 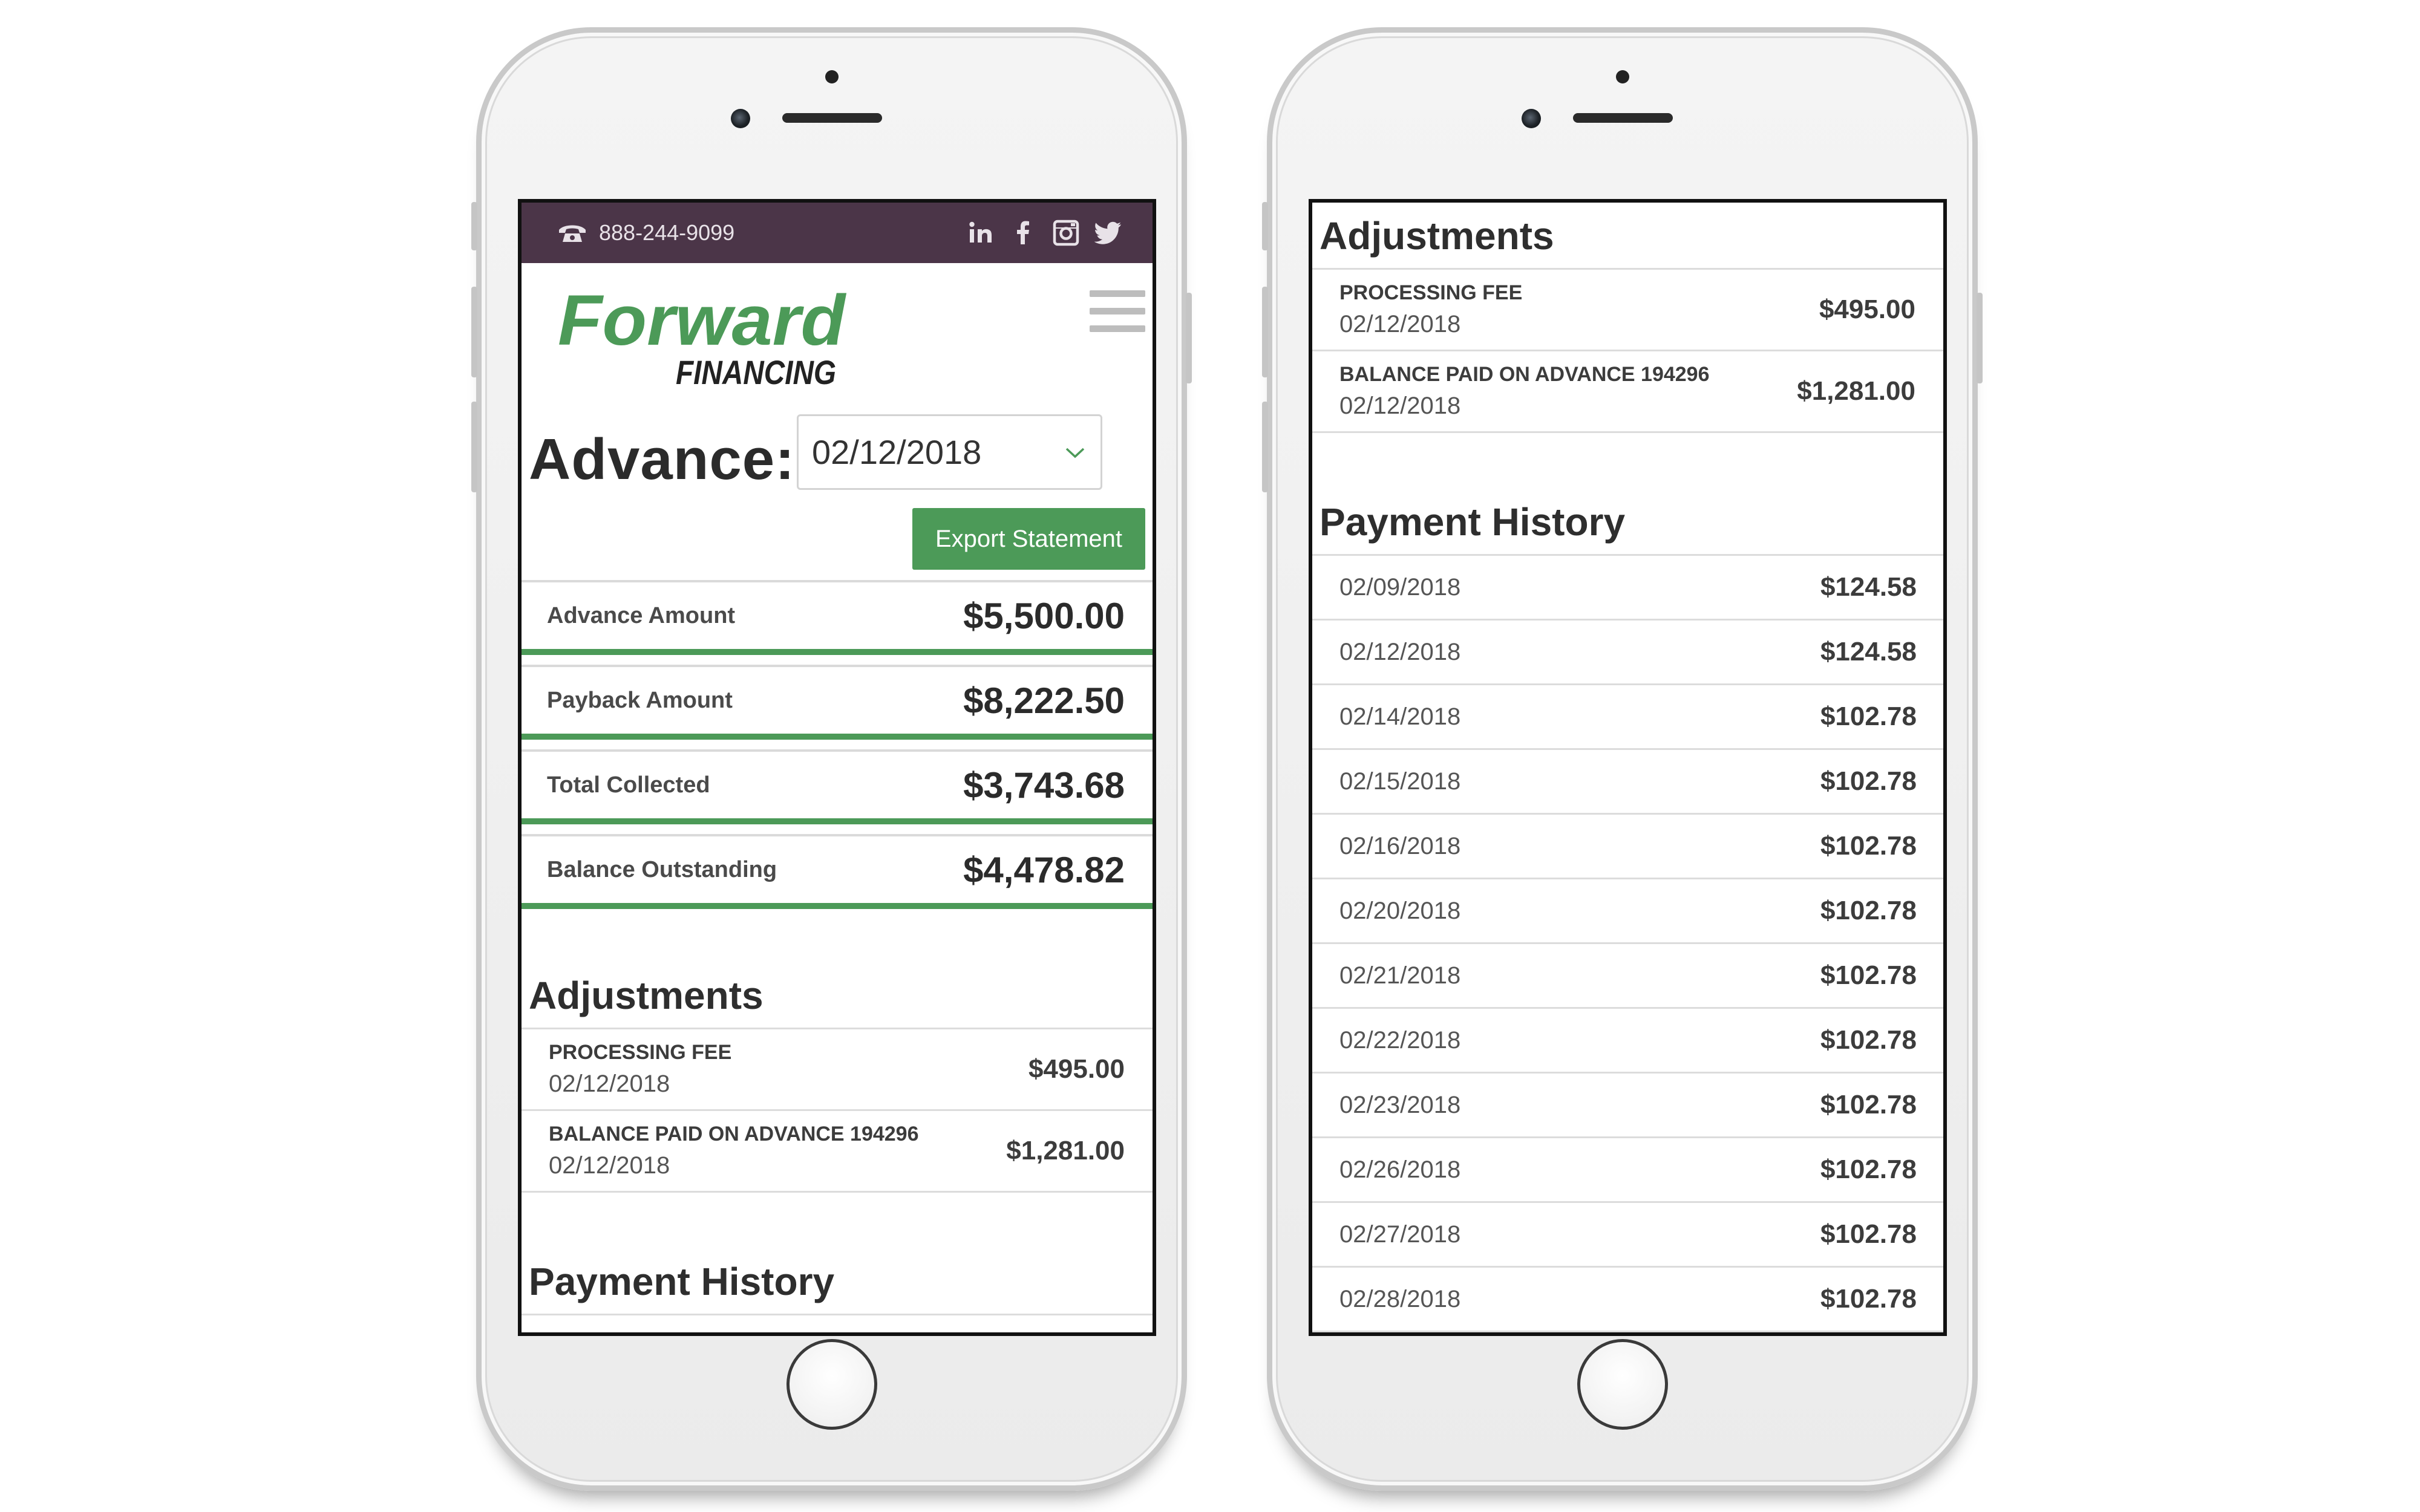 I want to click on payment-date: 02/15/2018, so click(x=1400, y=781).